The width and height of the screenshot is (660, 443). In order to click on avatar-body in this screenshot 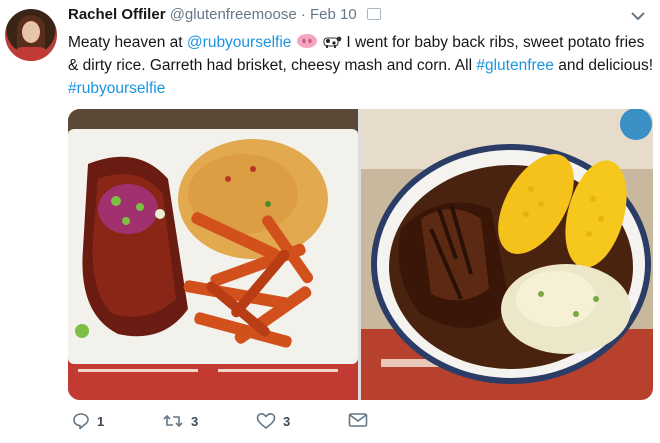, I will do `click(31, 54)`.